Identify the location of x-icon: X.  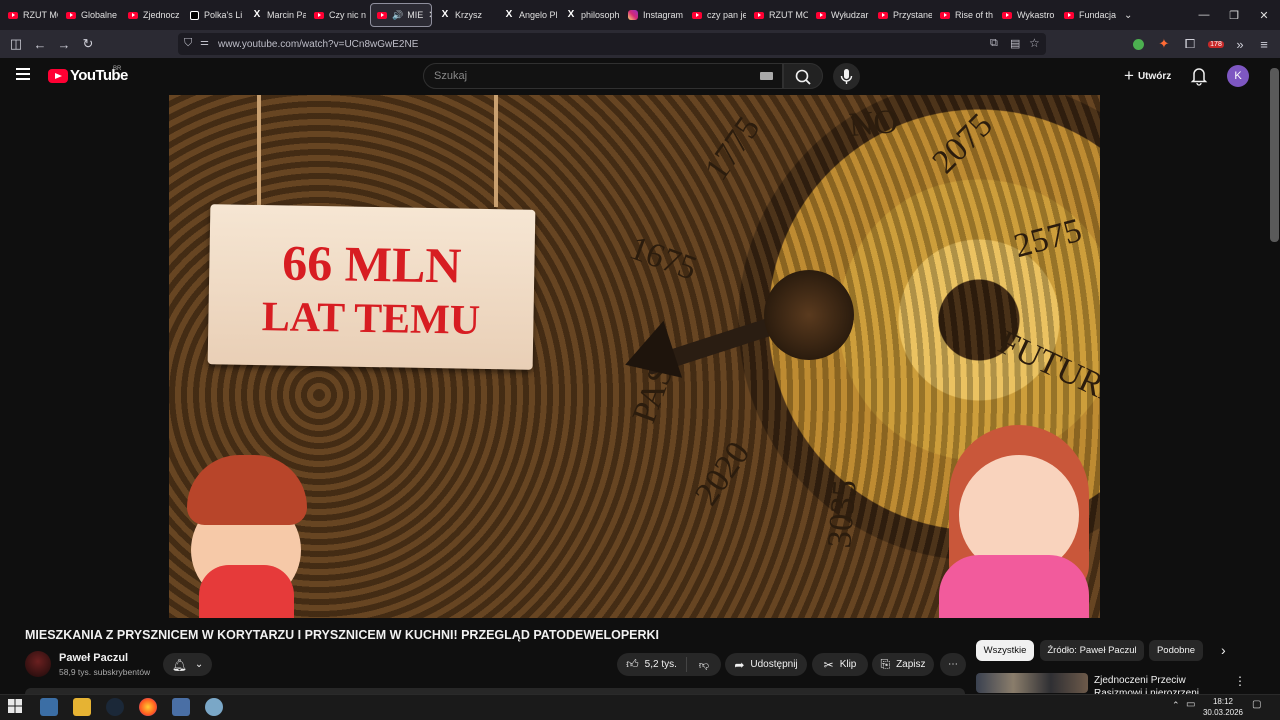
(571, 14).